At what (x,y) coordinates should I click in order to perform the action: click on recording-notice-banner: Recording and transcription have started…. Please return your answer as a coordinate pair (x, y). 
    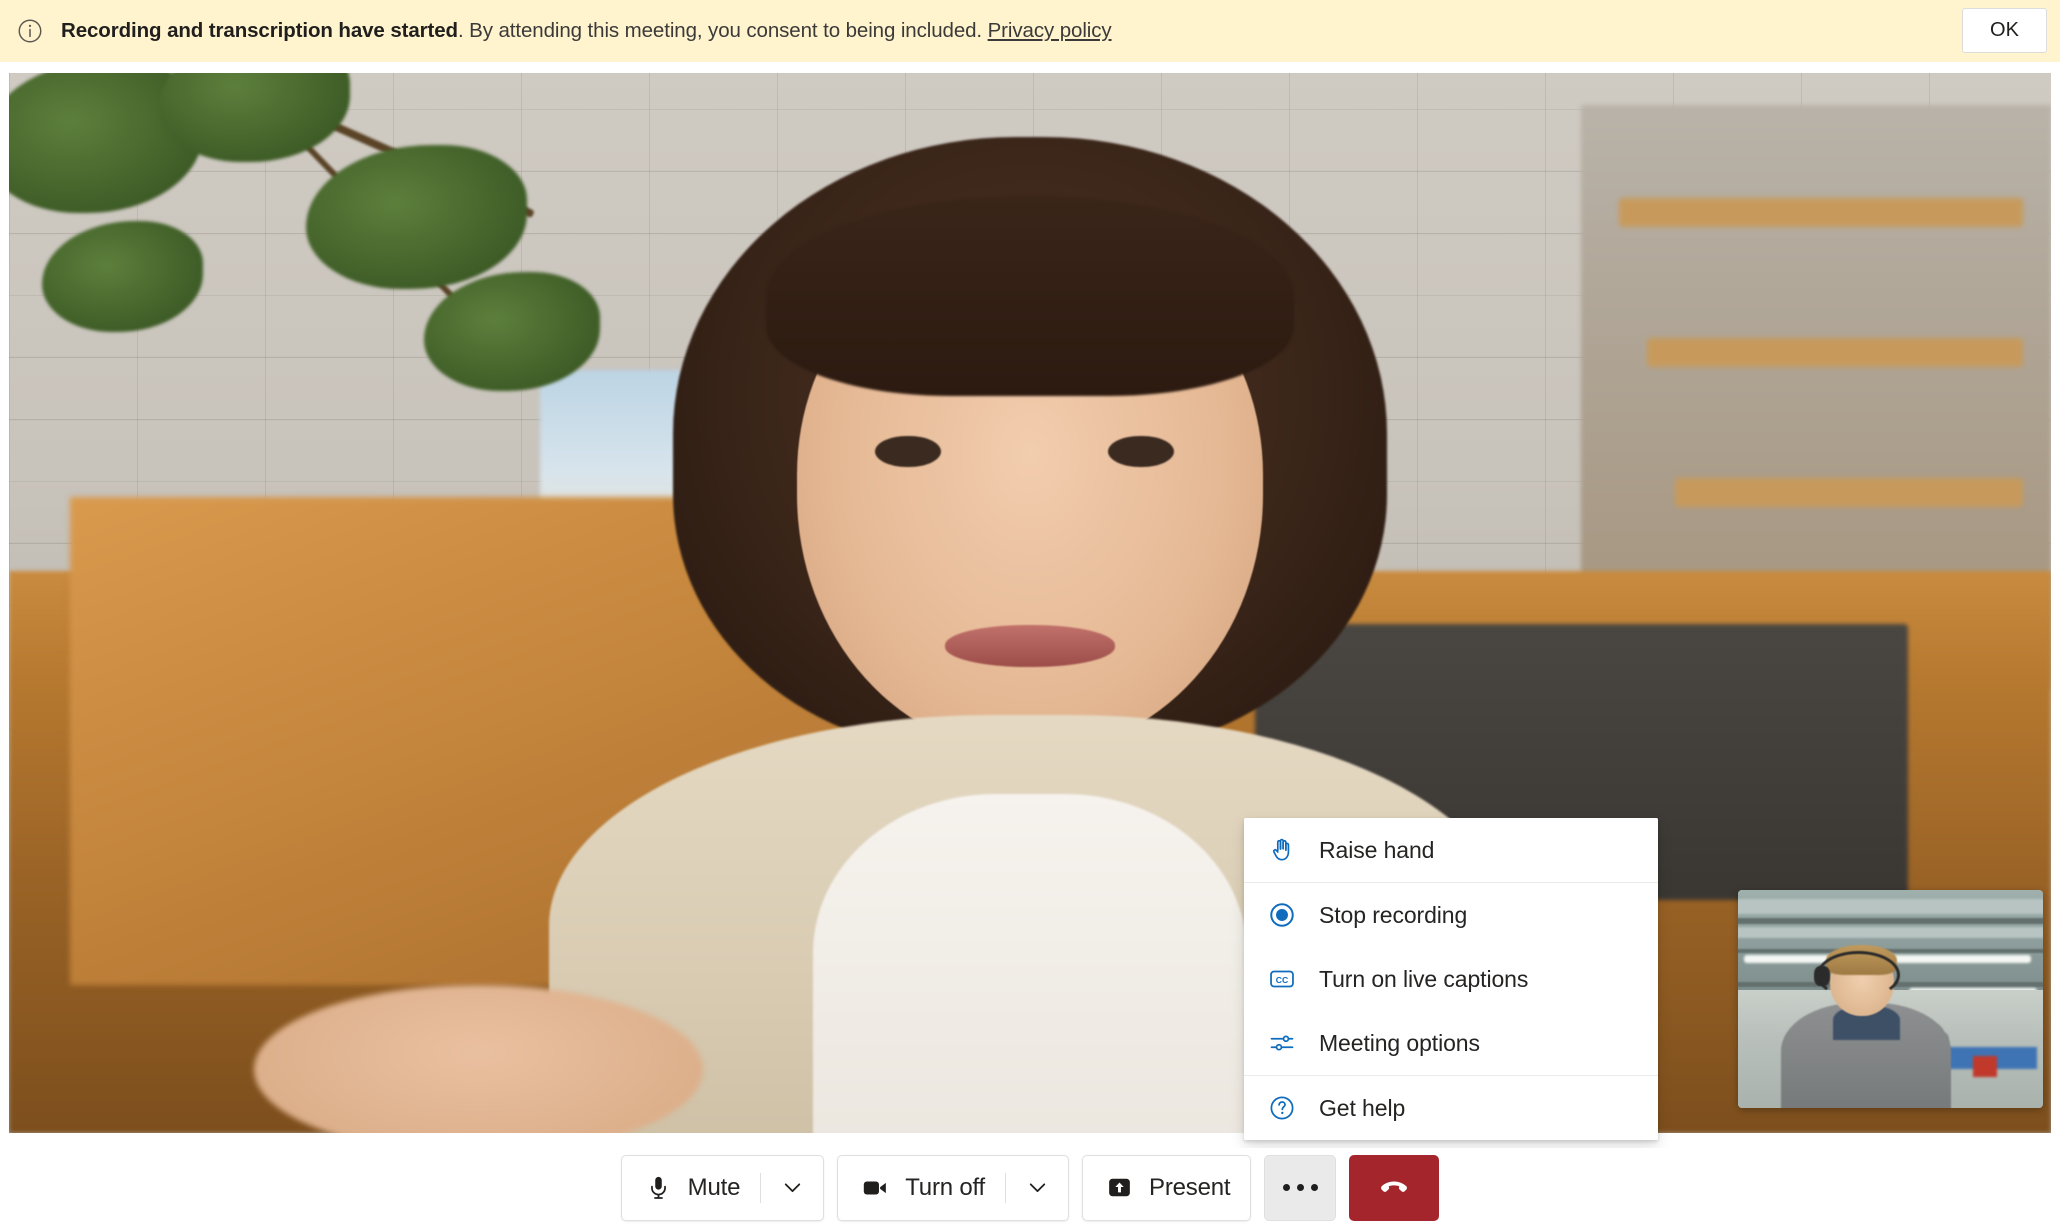
    Looking at the image, I should click on (1030, 31).